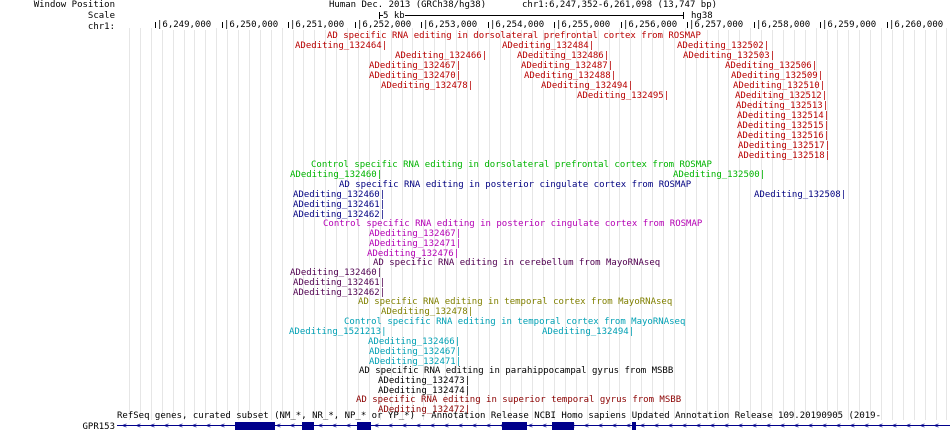 The height and width of the screenshot is (432, 950). What do you see at coordinates (779, 86) in the screenshot?
I see `feature-item: ADediting_132510|` at bounding box center [779, 86].